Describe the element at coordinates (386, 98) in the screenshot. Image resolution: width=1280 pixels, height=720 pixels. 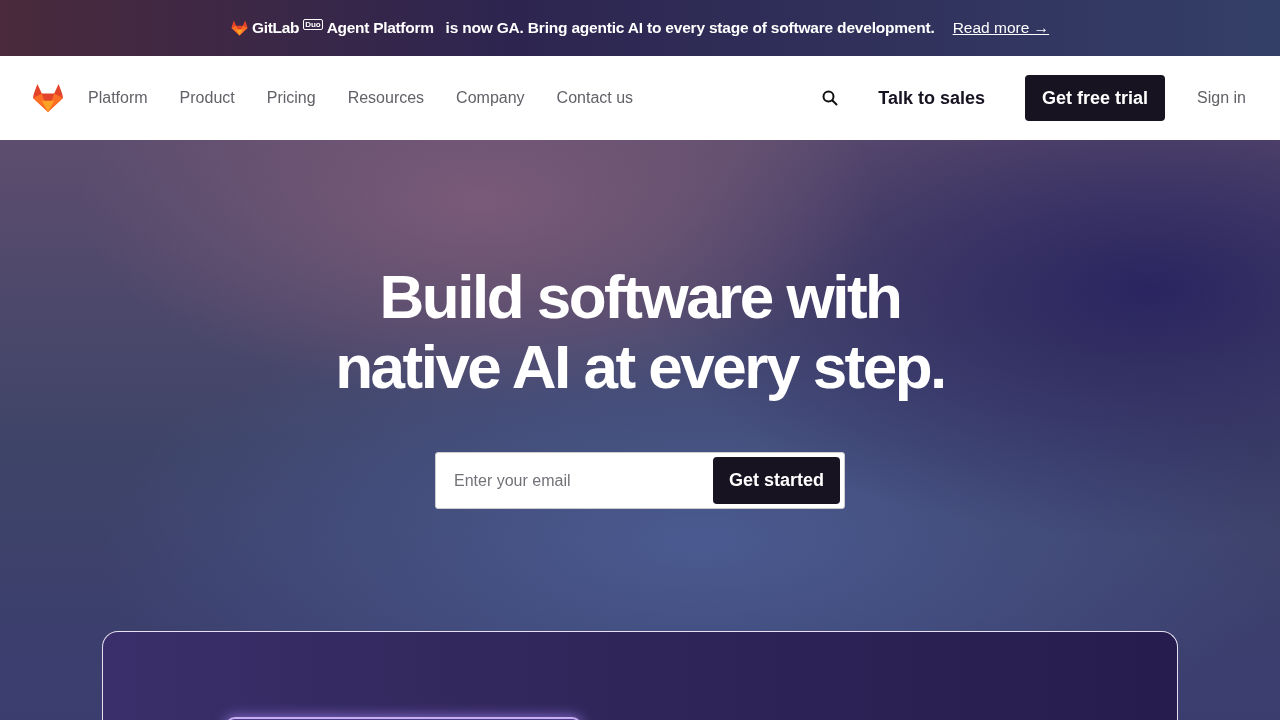
I see `nav-link: Resources` at that location.